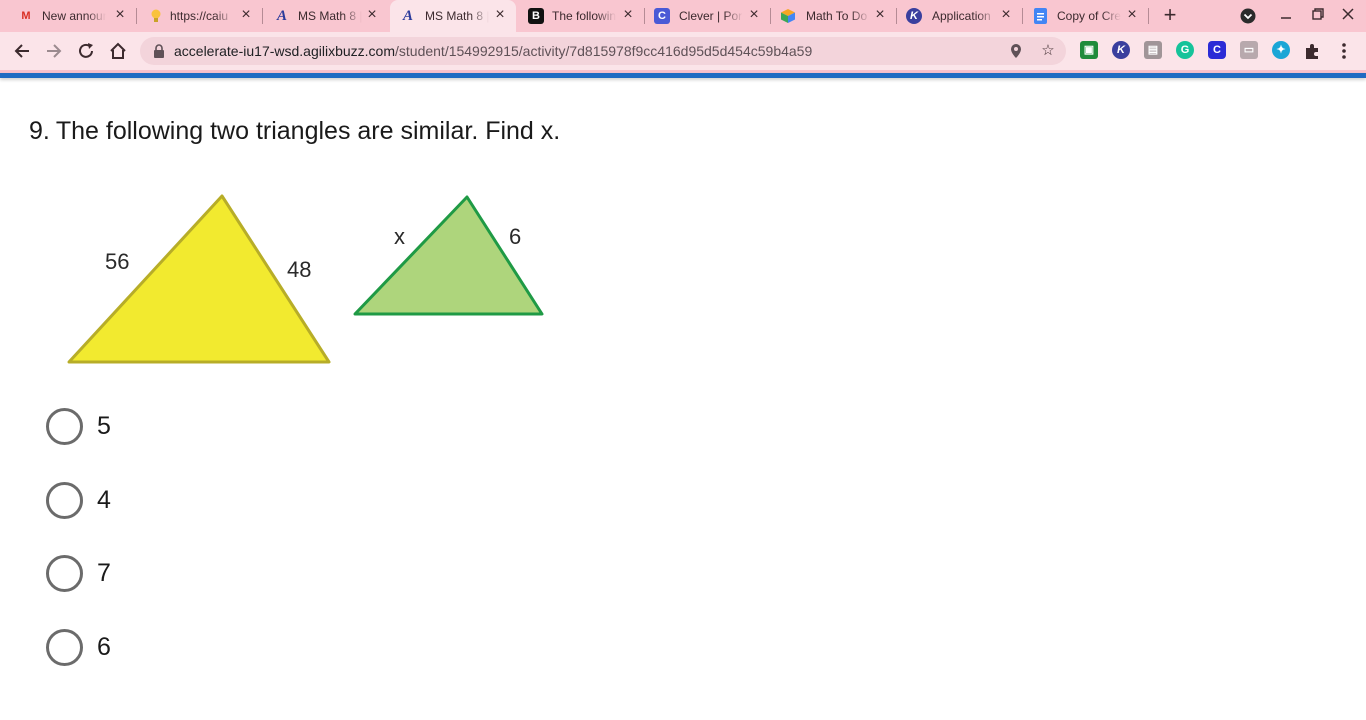 The width and height of the screenshot is (1366, 720). What do you see at coordinates (26, 16) in the screenshot?
I see `gmail-icon: M` at bounding box center [26, 16].